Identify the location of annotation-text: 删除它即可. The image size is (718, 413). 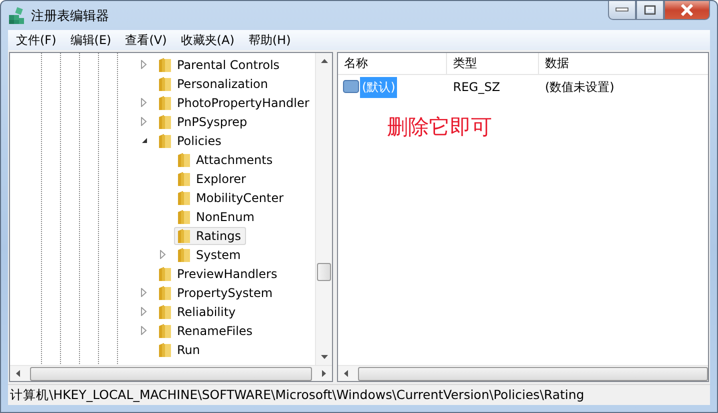
(440, 127).